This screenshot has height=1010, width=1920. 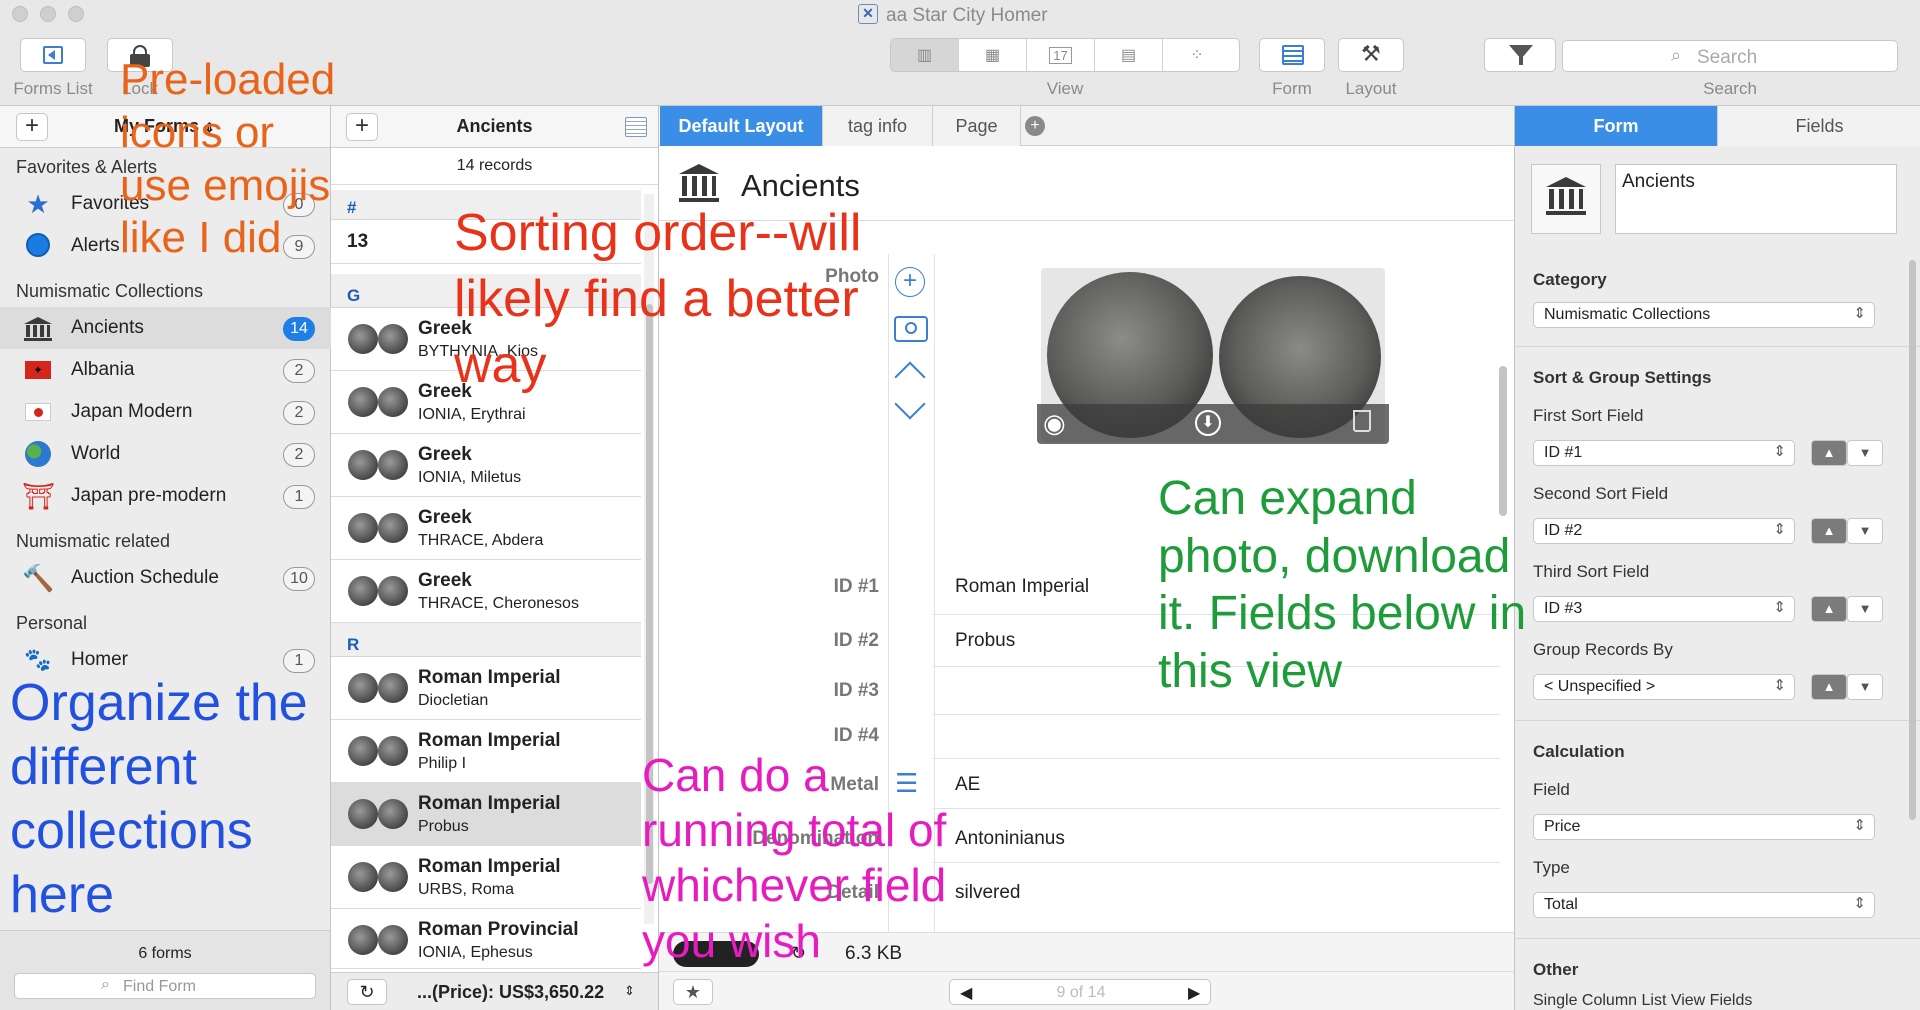 What do you see at coordinates (20, 14) in the screenshot?
I see `close-window-button` at bounding box center [20, 14].